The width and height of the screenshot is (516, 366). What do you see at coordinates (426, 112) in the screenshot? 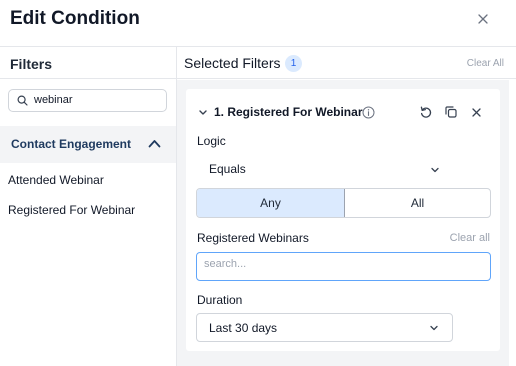
I see `reset-icon` at bounding box center [426, 112].